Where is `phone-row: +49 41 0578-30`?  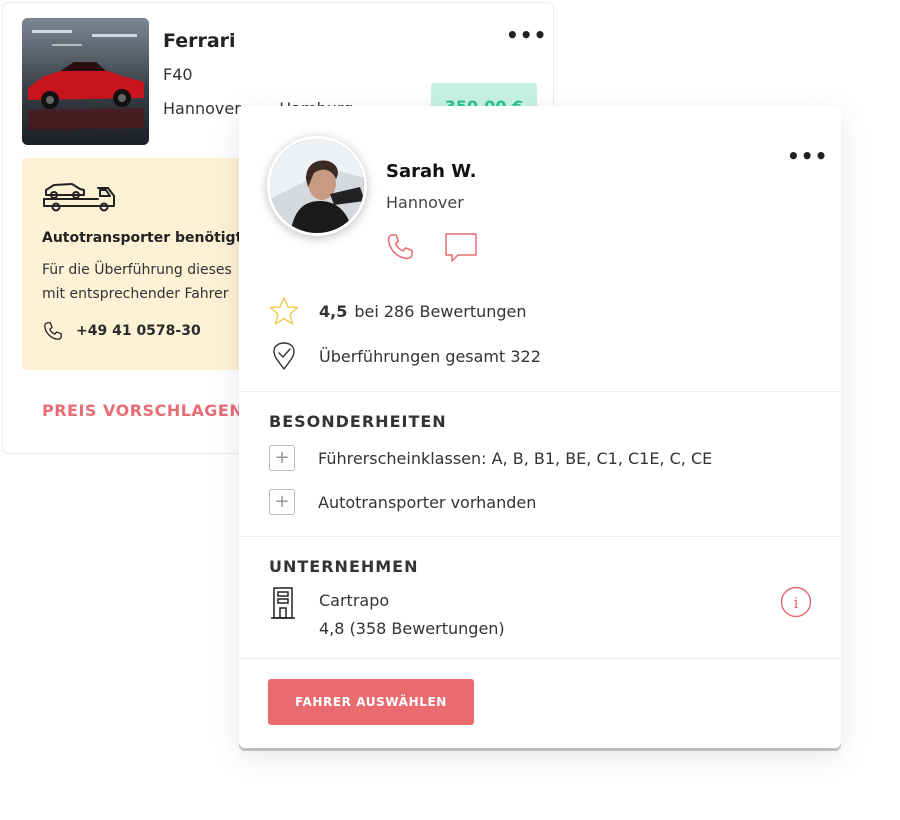 phone-row: +49 41 0578-30 is located at coordinates (121, 331).